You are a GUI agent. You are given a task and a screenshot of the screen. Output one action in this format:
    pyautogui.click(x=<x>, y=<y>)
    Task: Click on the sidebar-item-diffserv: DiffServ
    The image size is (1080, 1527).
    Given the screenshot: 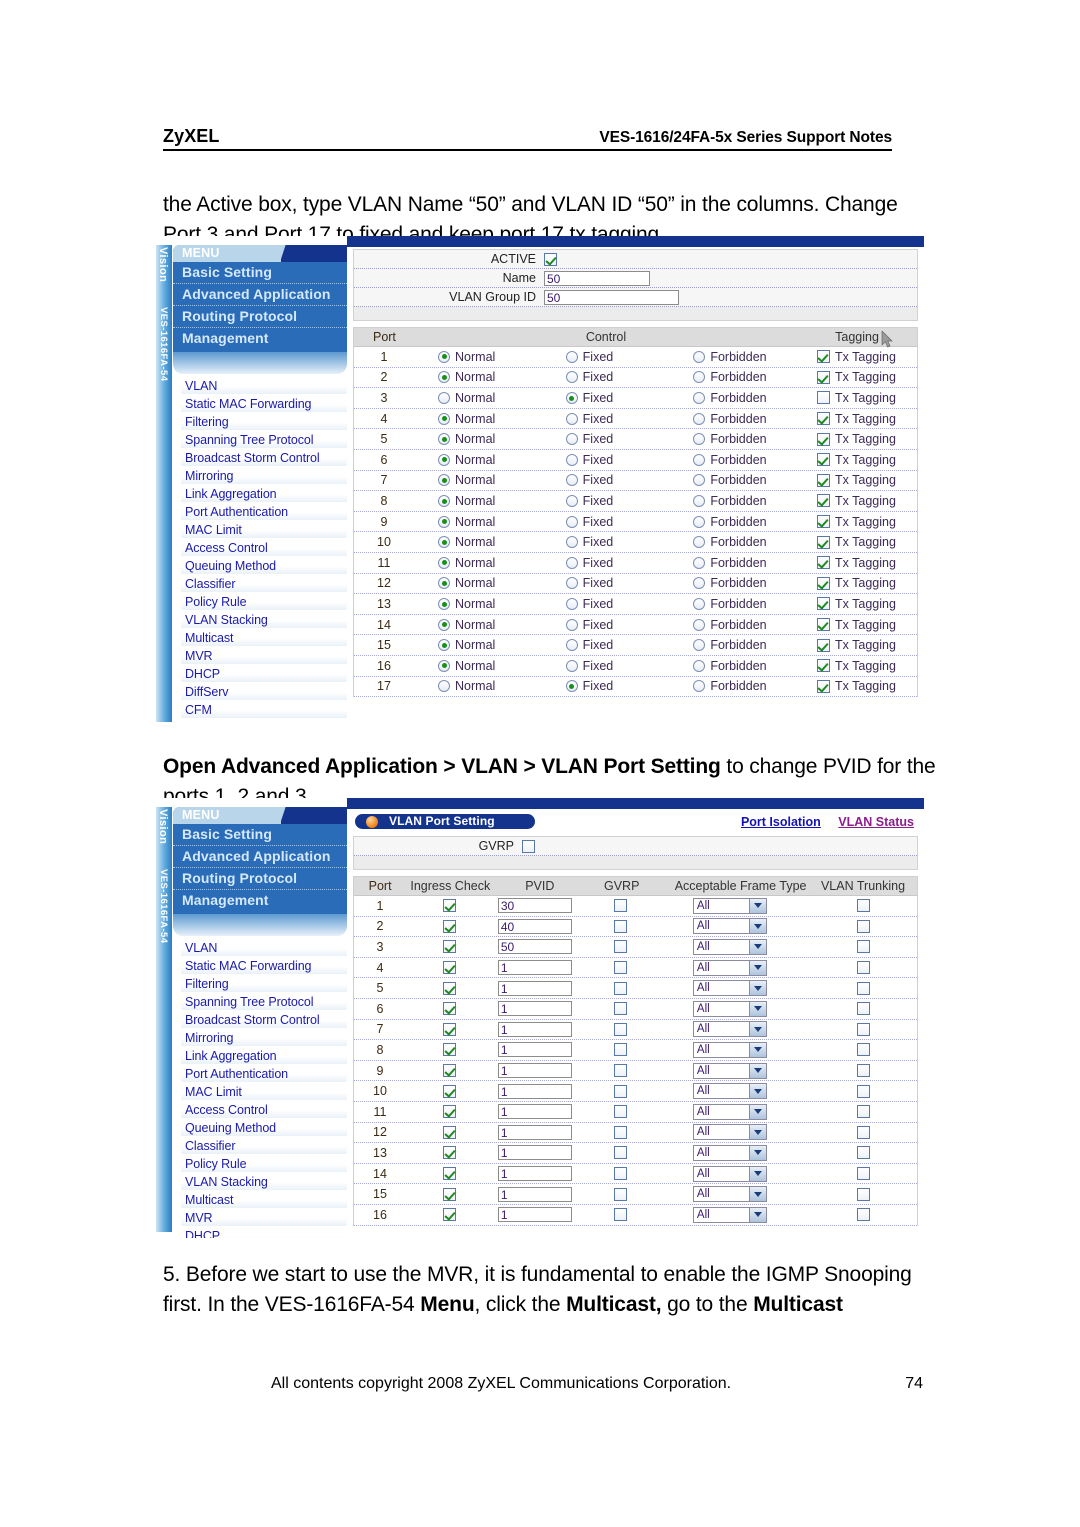 What is the action you would take?
    pyautogui.click(x=264, y=692)
    